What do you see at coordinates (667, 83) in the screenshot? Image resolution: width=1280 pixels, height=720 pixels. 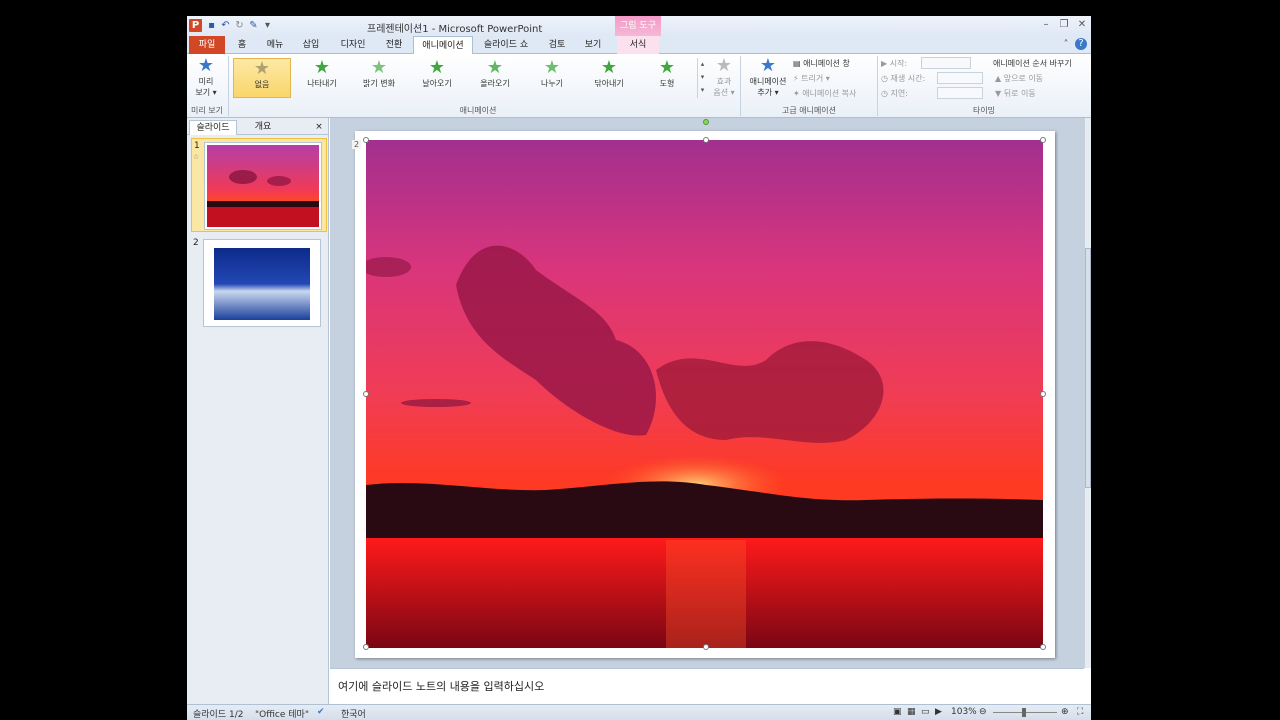 I see `animation-label: 도형` at bounding box center [667, 83].